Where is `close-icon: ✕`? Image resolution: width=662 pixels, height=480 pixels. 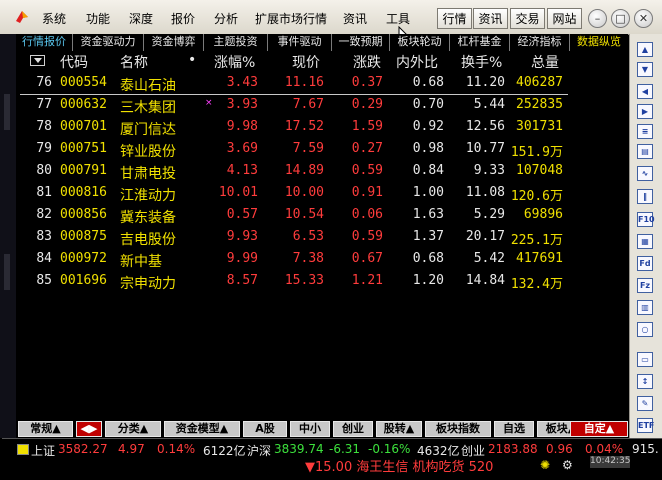
close-icon: ✕ is located at coordinates (643, 18).